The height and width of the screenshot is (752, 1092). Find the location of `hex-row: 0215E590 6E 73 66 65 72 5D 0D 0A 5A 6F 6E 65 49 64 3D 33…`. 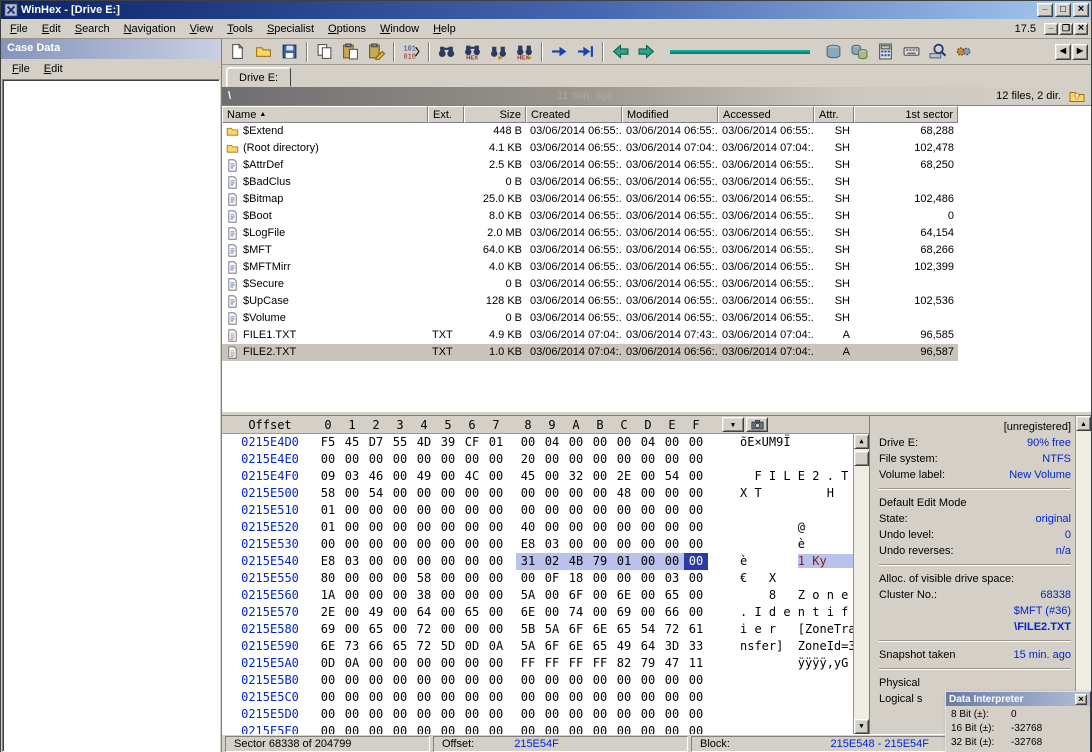

hex-row: 0215E590 6E 73 66 65 72 5D 0D 0A 5A 6F 6E 65 49 64 3D 33… is located at coordinates (540, 646).